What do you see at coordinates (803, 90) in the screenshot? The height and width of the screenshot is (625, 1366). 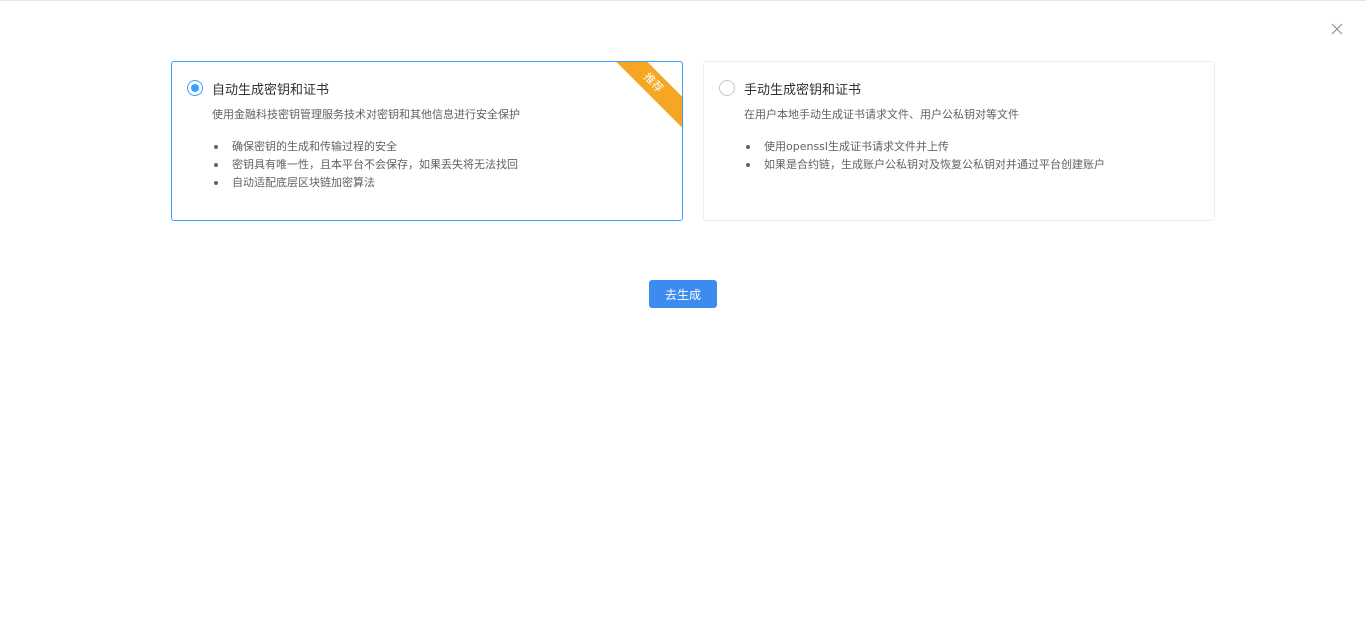 I see `option-title-manual: 手动生成密钥和证书` at bounding box center [803, 90].